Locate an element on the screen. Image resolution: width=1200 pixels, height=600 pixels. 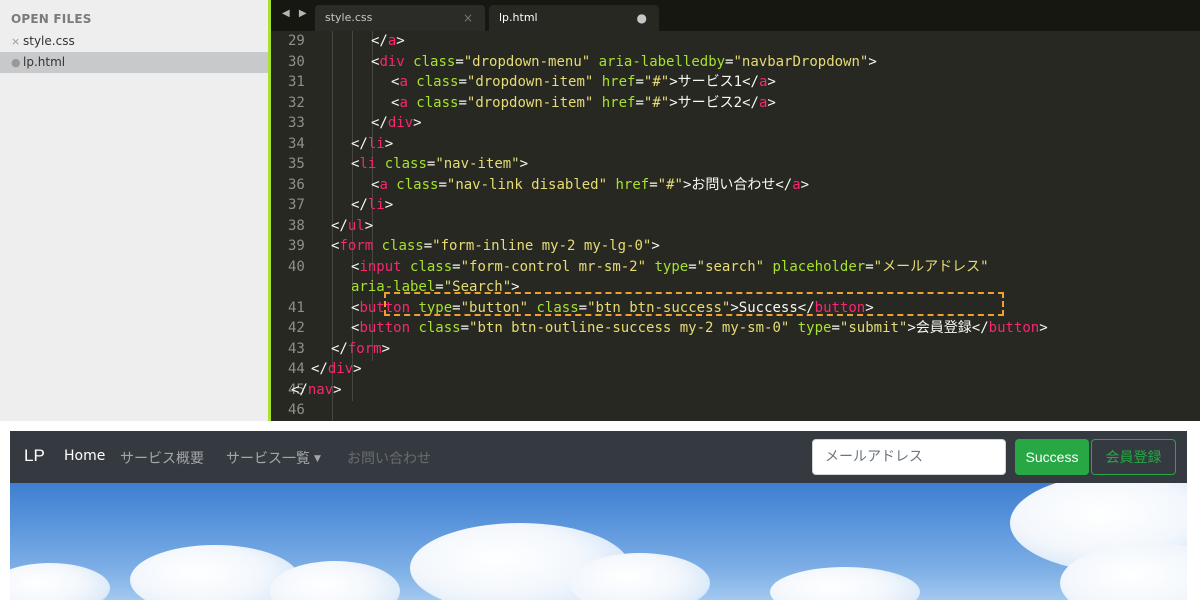
tab-label: lp.html is located at coordinates (518, 17).